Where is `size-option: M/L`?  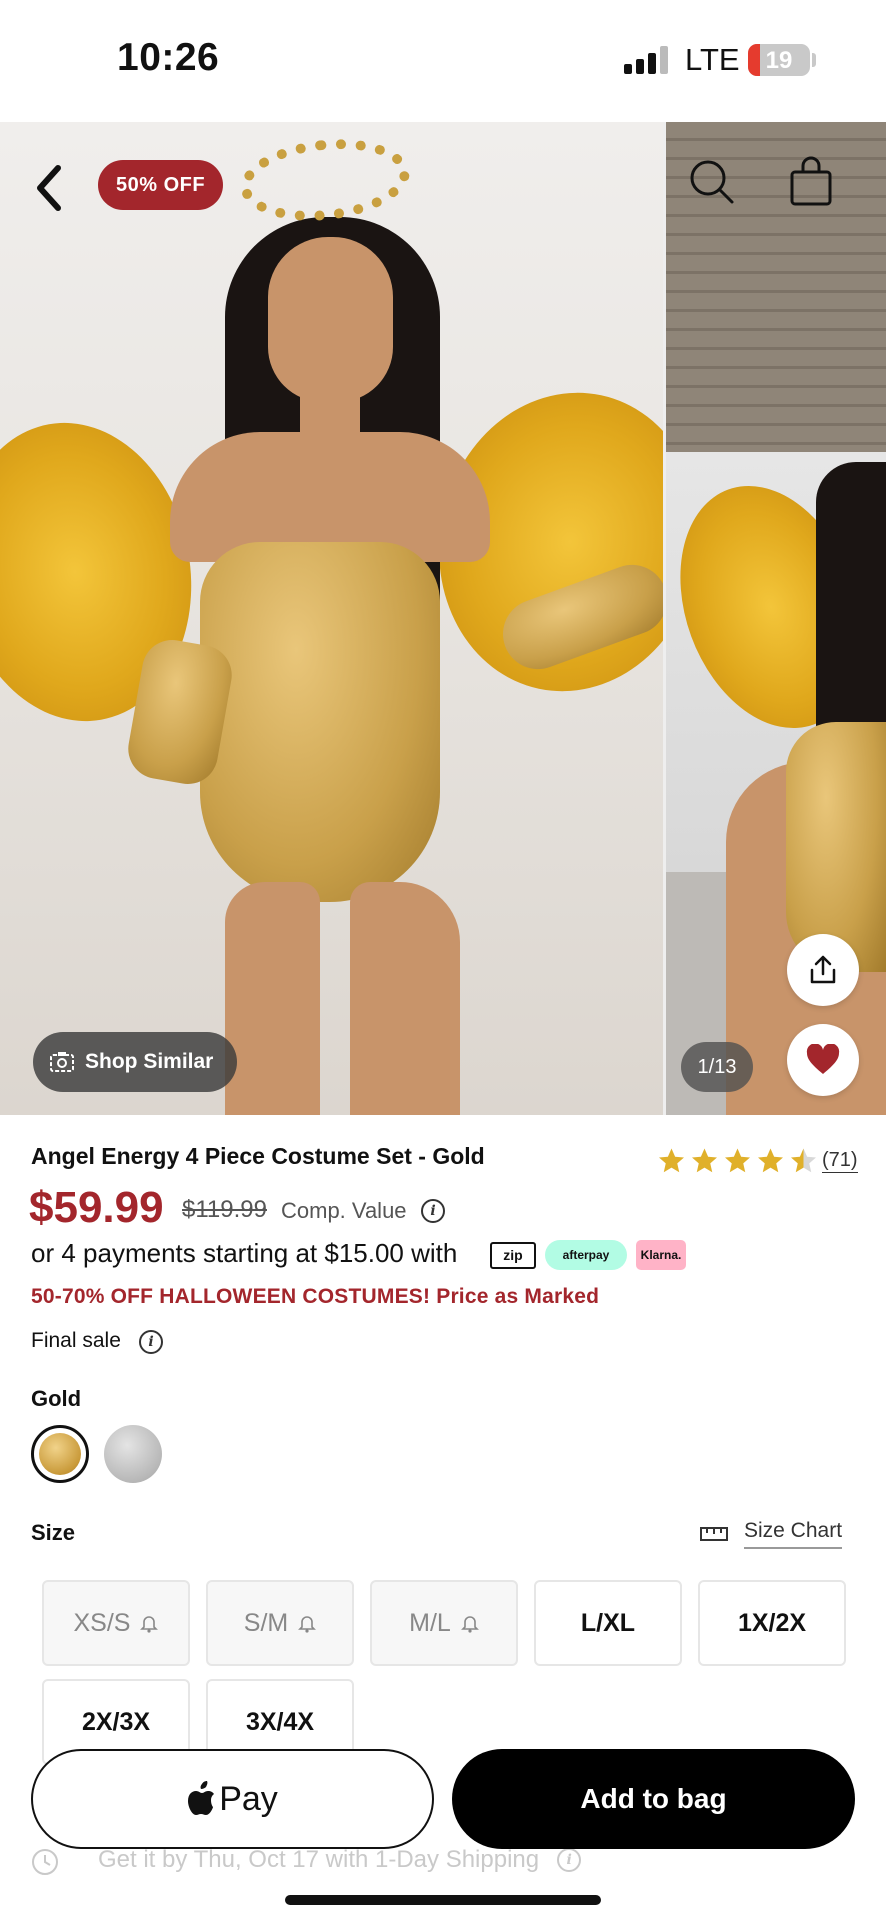
size-option: M/L is located at coordinates (444, 1623).